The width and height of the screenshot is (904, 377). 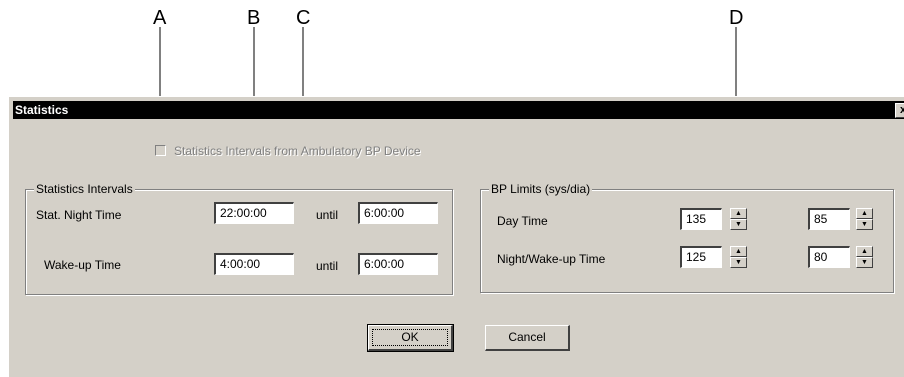 What do you see at coordinates (160, 18) in the screenshot?
I see `callout-a: A` at bounding box center [160, 18].